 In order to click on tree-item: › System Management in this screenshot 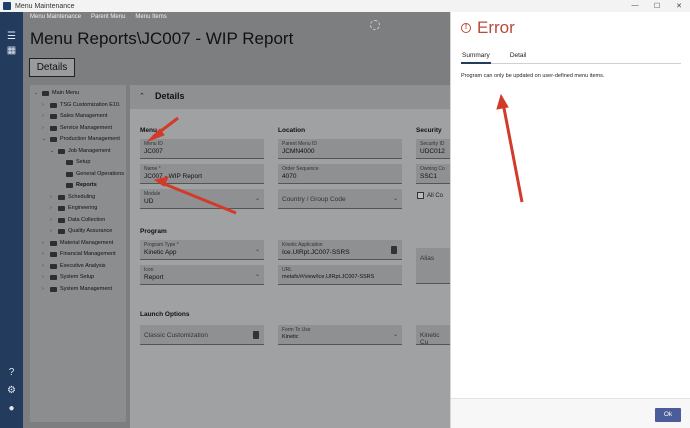, I will do `click(77, 289)`.